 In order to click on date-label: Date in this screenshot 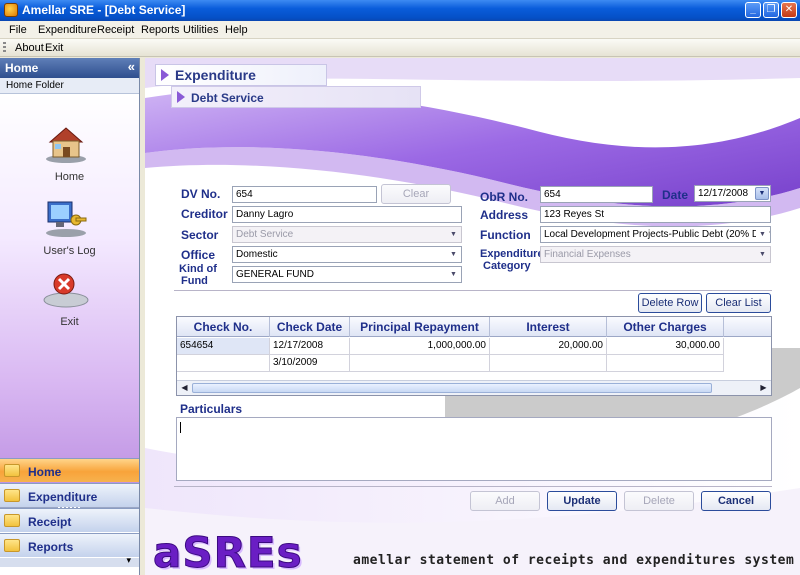, I will do `click(675, 195)`.